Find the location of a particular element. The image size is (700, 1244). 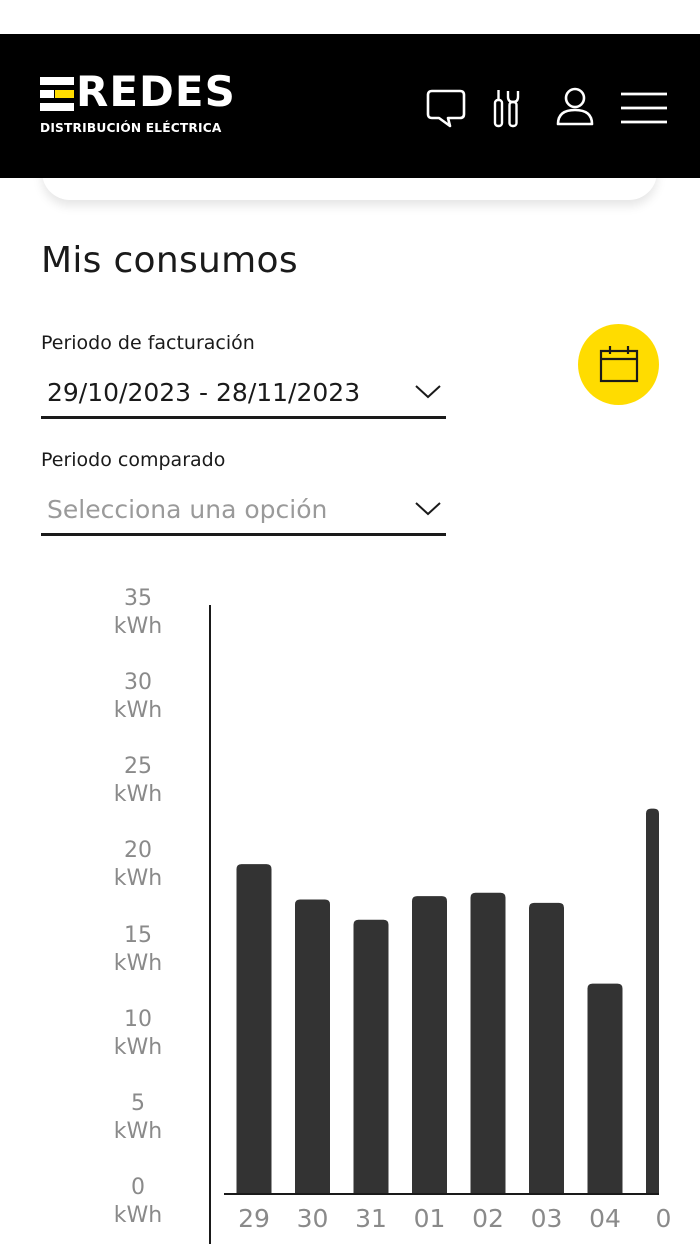

x-tick-label: 0 is located at coordinates (663, 1218).